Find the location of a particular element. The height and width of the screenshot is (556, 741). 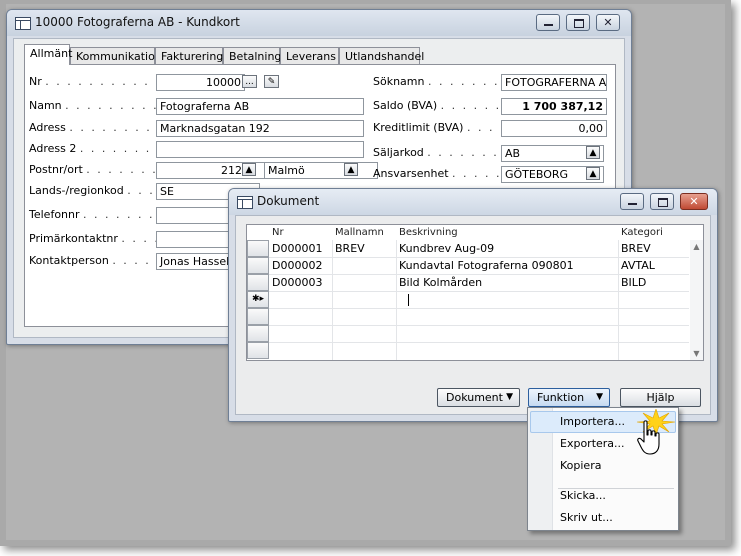

tab-betalning: Betalning is located at coordinates (252, 55).